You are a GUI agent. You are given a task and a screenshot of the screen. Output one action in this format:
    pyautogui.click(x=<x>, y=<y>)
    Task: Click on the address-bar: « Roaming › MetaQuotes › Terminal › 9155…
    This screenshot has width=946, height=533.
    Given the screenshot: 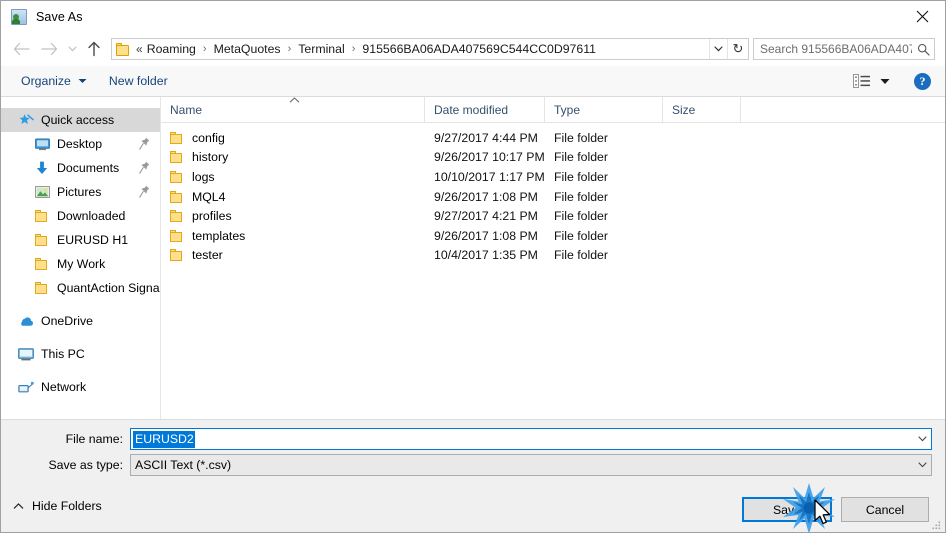 What is the action you would take?
    pyautogui.click(x=430, y=49)
    